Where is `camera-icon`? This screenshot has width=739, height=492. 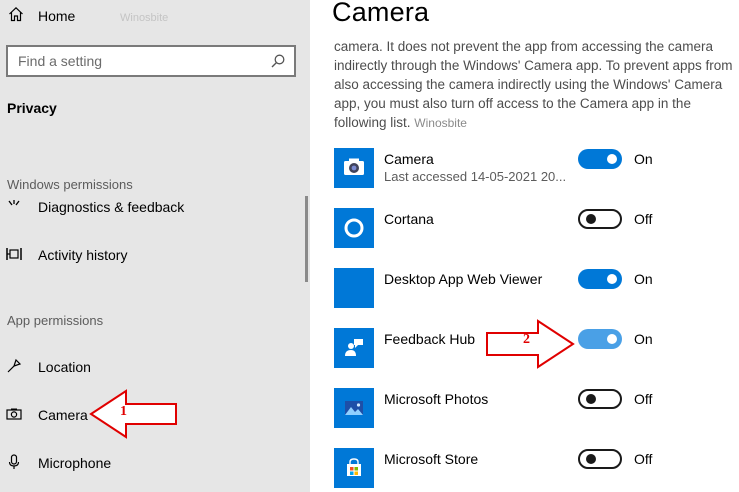 camera-icon is located at coordinates (14, 415).